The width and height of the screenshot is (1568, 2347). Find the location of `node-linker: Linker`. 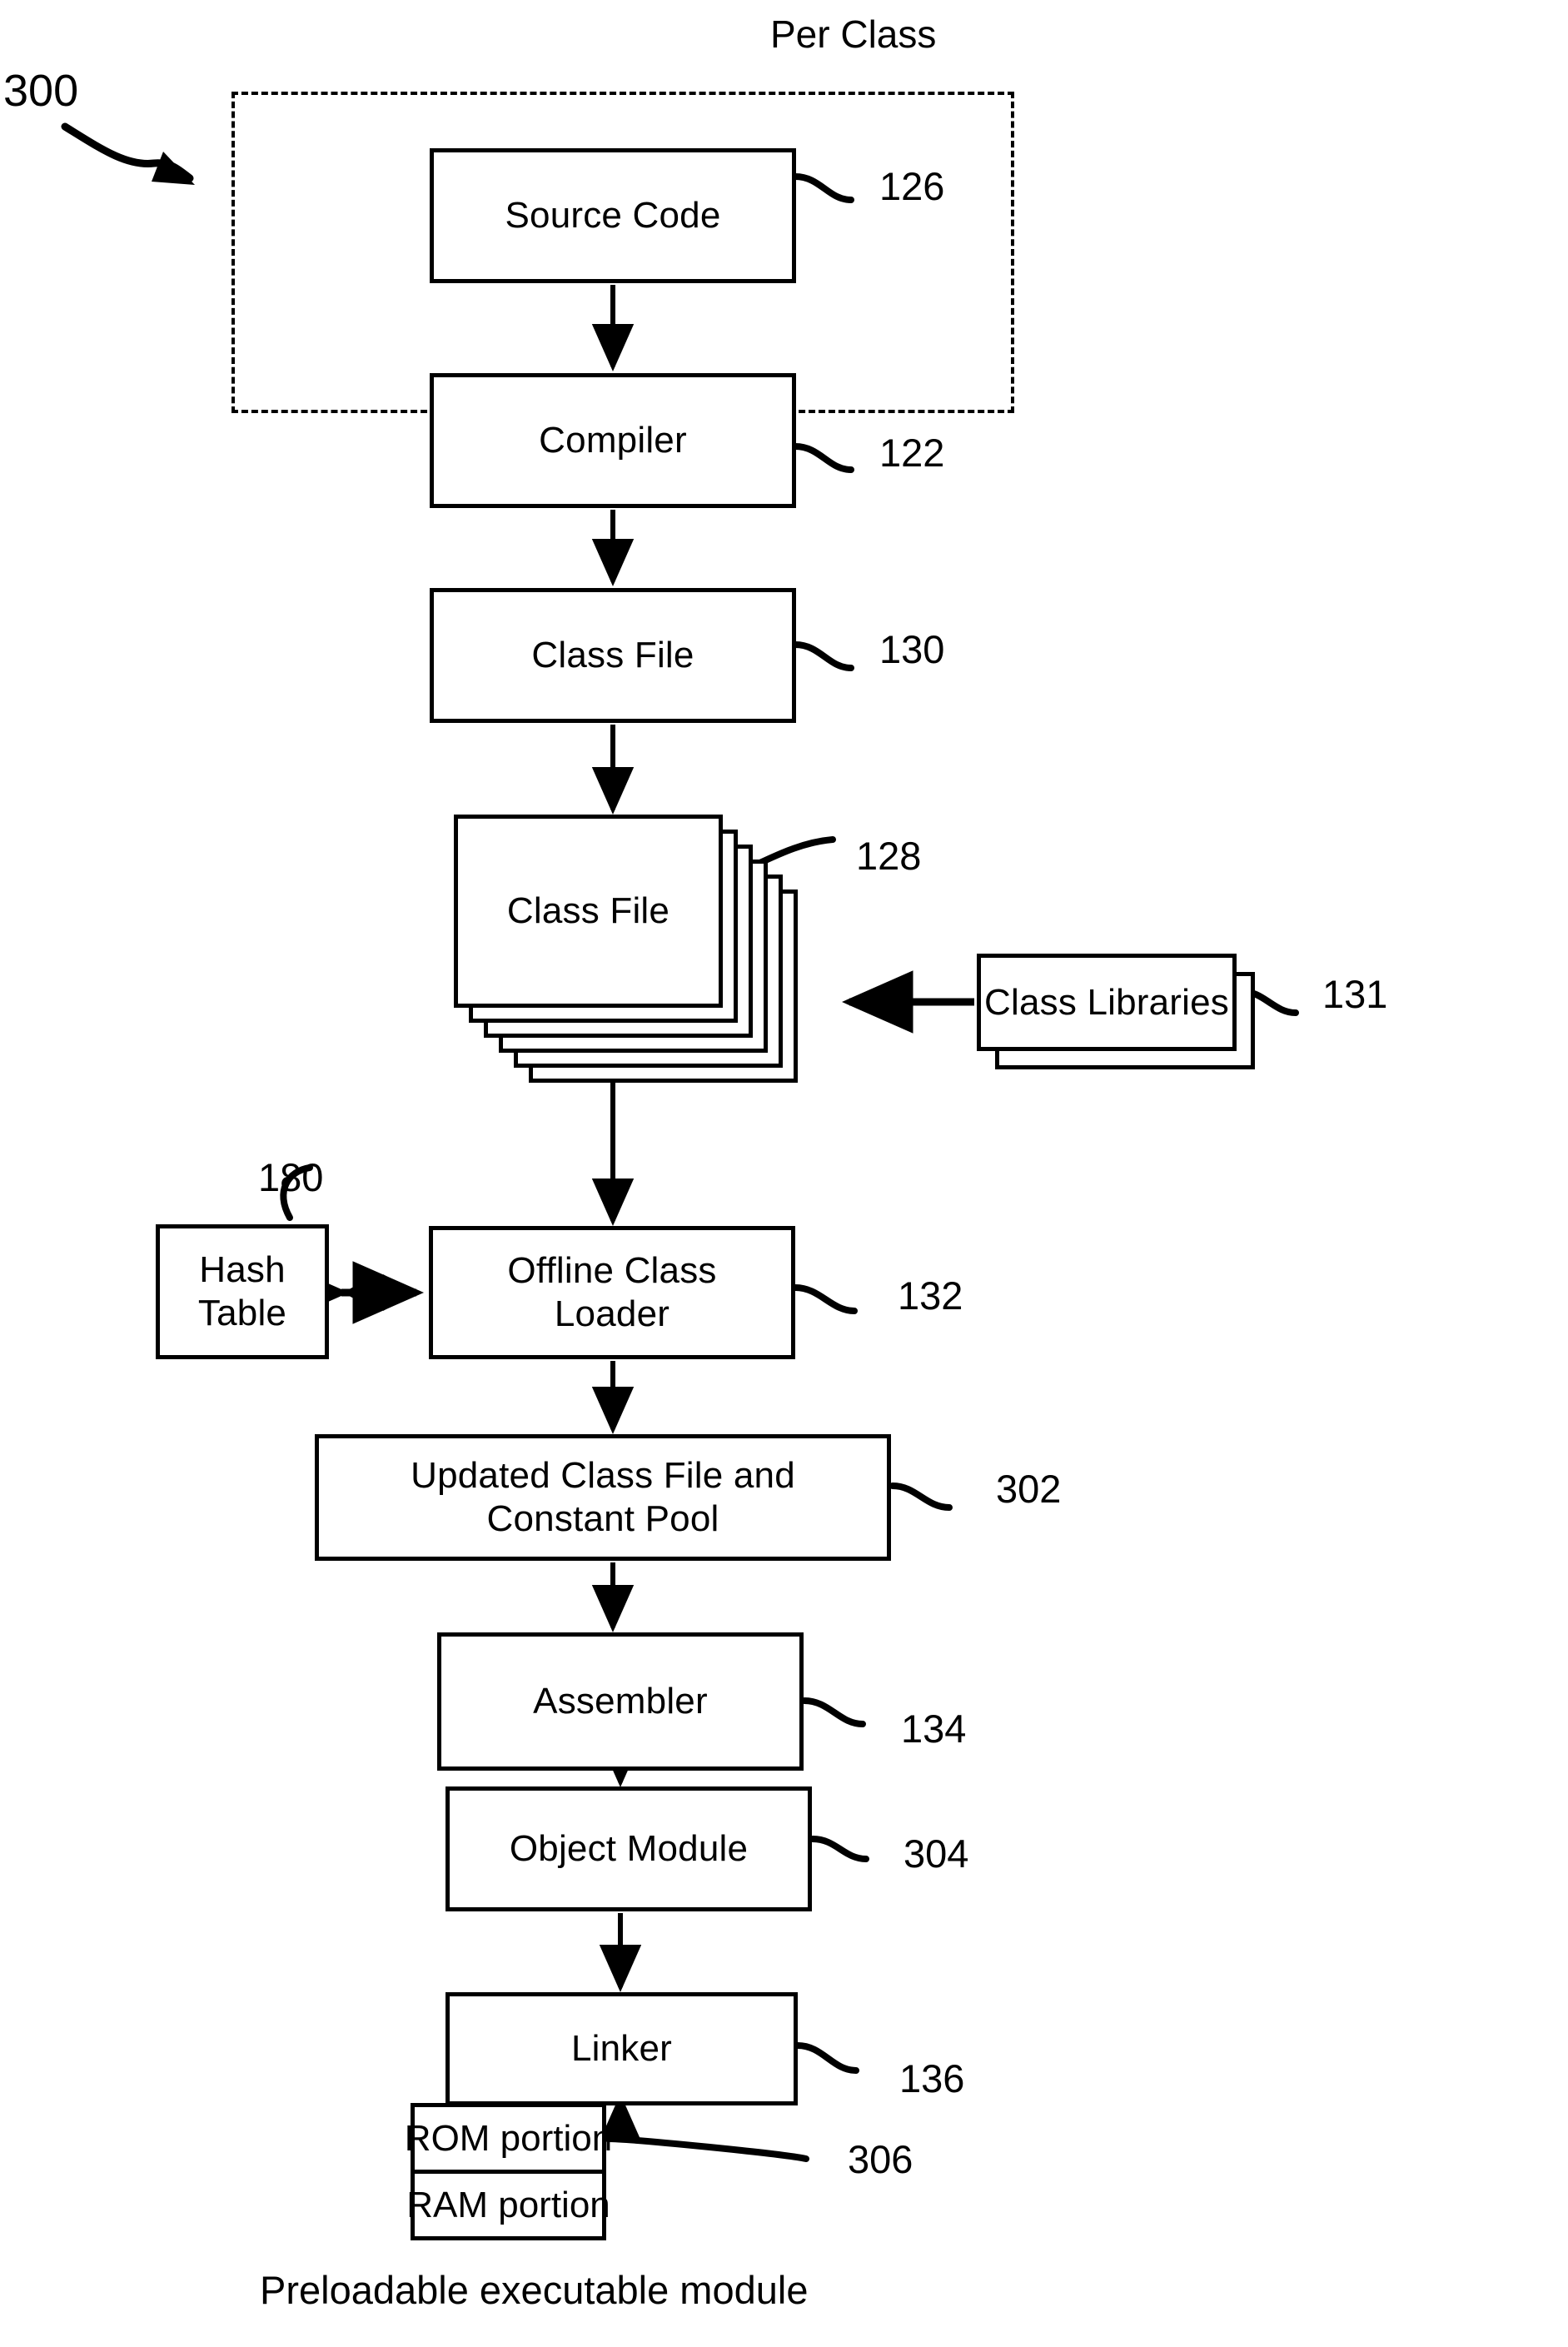

node-linker: Linker is located at coordinates (622, 2048).